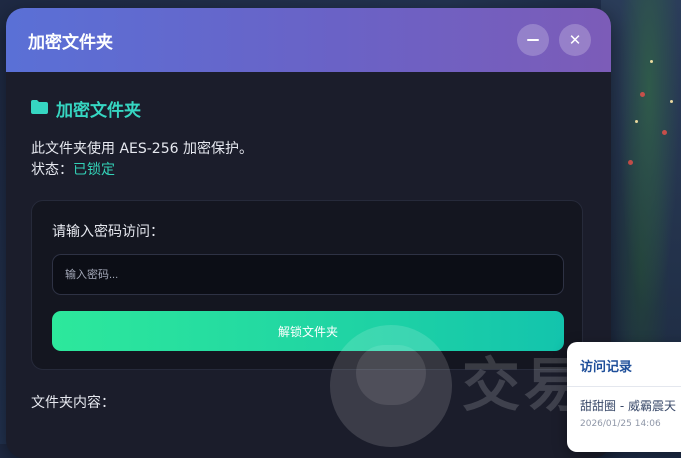 The height and width of the screenshot is (458, 681). I want to click on divider, so click(624, 386).